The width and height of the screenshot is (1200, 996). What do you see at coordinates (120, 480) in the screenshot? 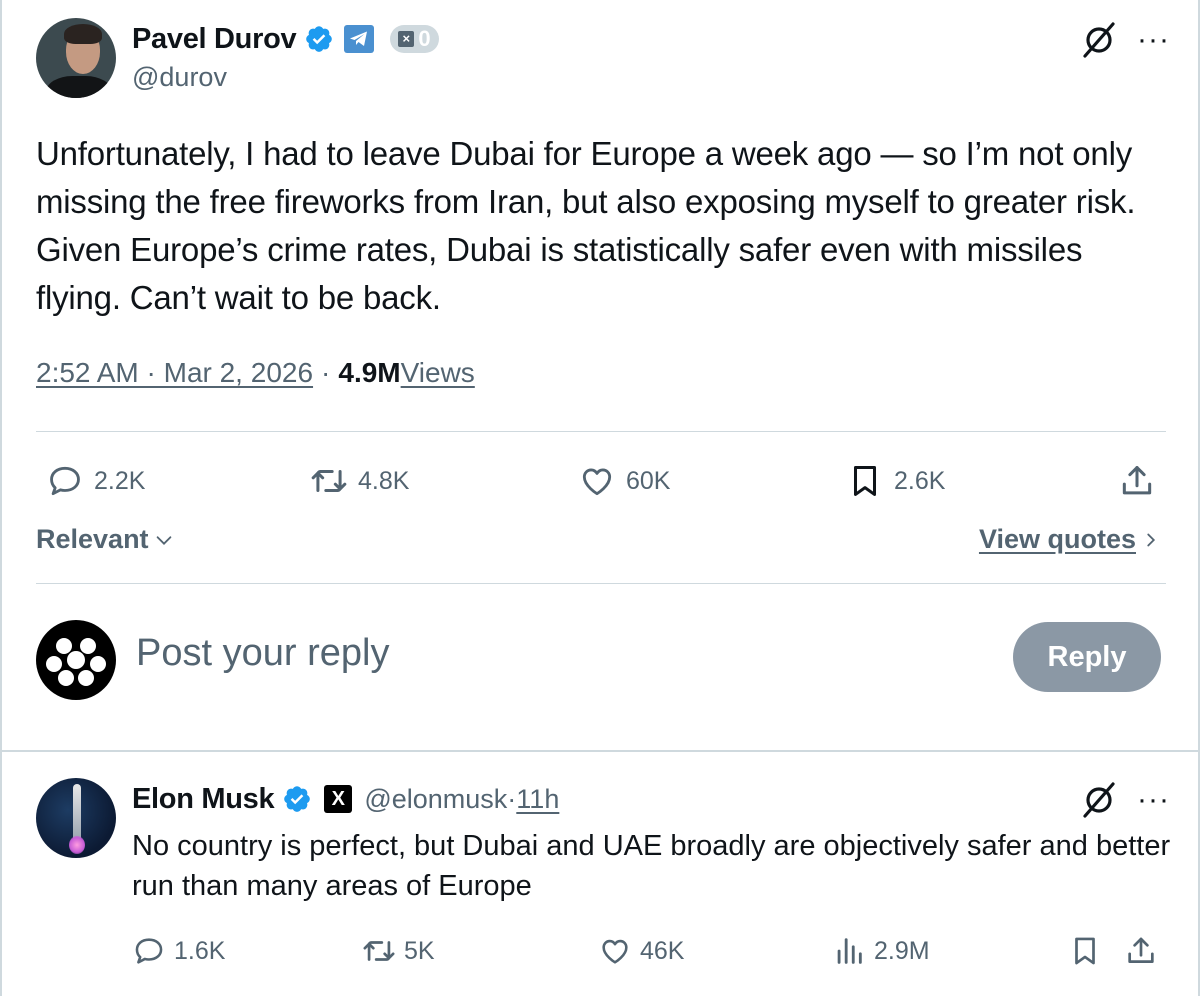
I see `reply-count: 2.2K` at bounding box center [120, 480].